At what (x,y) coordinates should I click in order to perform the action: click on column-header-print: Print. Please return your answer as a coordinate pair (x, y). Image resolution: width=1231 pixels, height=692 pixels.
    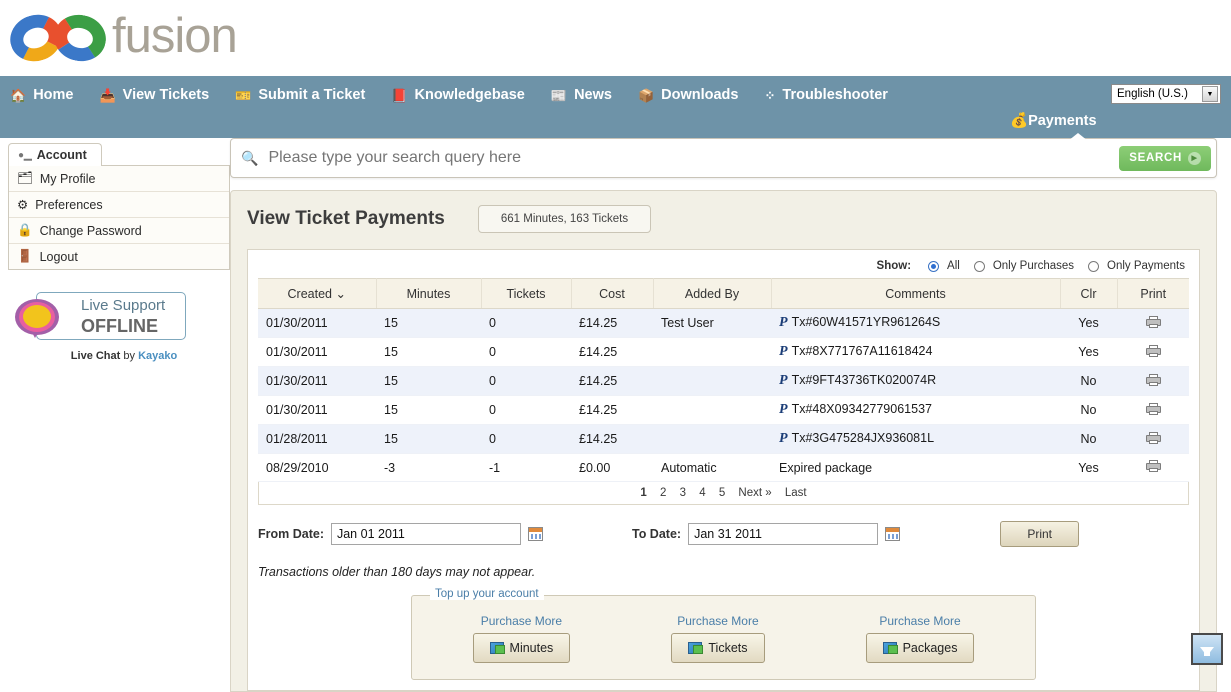
    Looking at the image, I should click on (1153, 293).